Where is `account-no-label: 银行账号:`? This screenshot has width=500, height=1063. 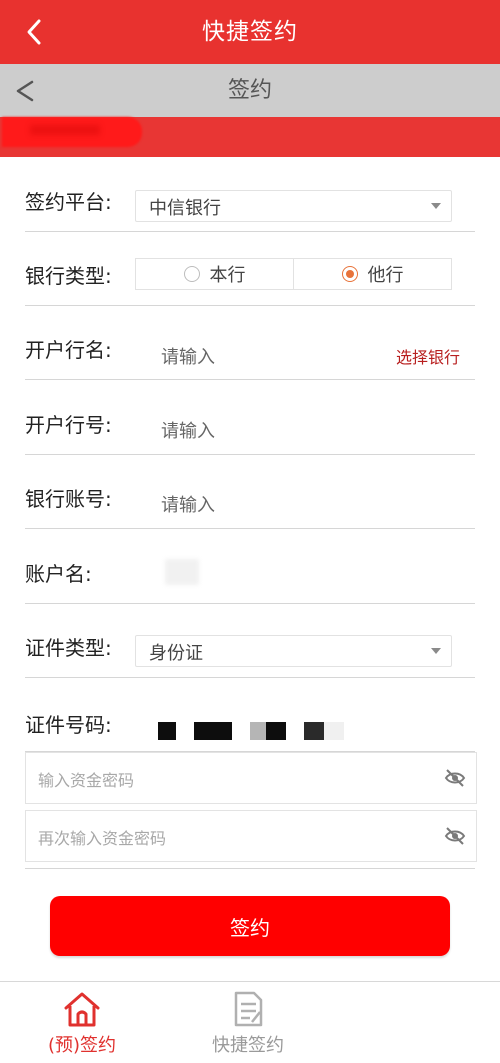 account-no-label: 银行账号: is located at coordinates (68, 499).